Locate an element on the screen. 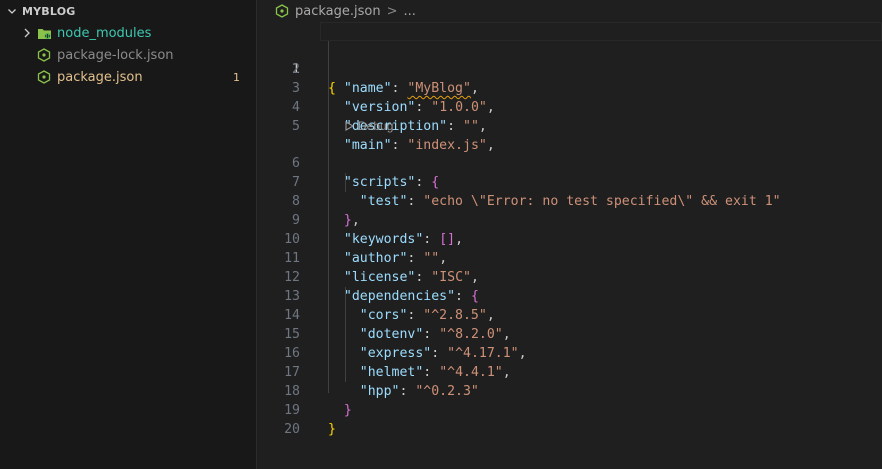 The image size is (882, 469). explorer-section-header: MYBLOG is located at coordinates (128, 11).